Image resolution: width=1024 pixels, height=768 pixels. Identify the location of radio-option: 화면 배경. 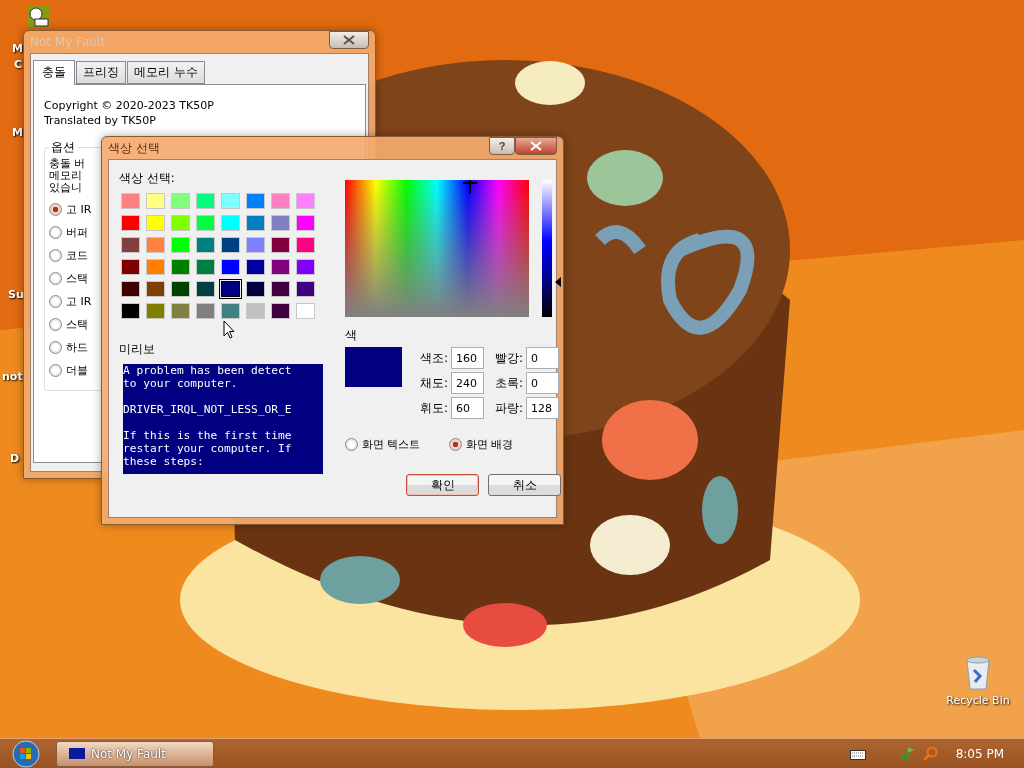
(480, 444).